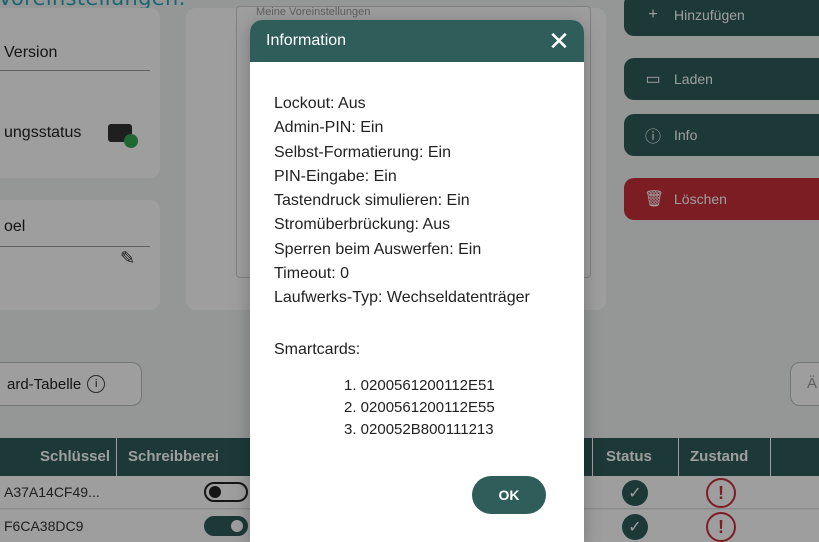 The width and height of the screenshot is (819, 542). Describe the element at coordinates (419, 407) in the screenshot. I see `smartcard-item: 2. 0200561200112E55` at that location.